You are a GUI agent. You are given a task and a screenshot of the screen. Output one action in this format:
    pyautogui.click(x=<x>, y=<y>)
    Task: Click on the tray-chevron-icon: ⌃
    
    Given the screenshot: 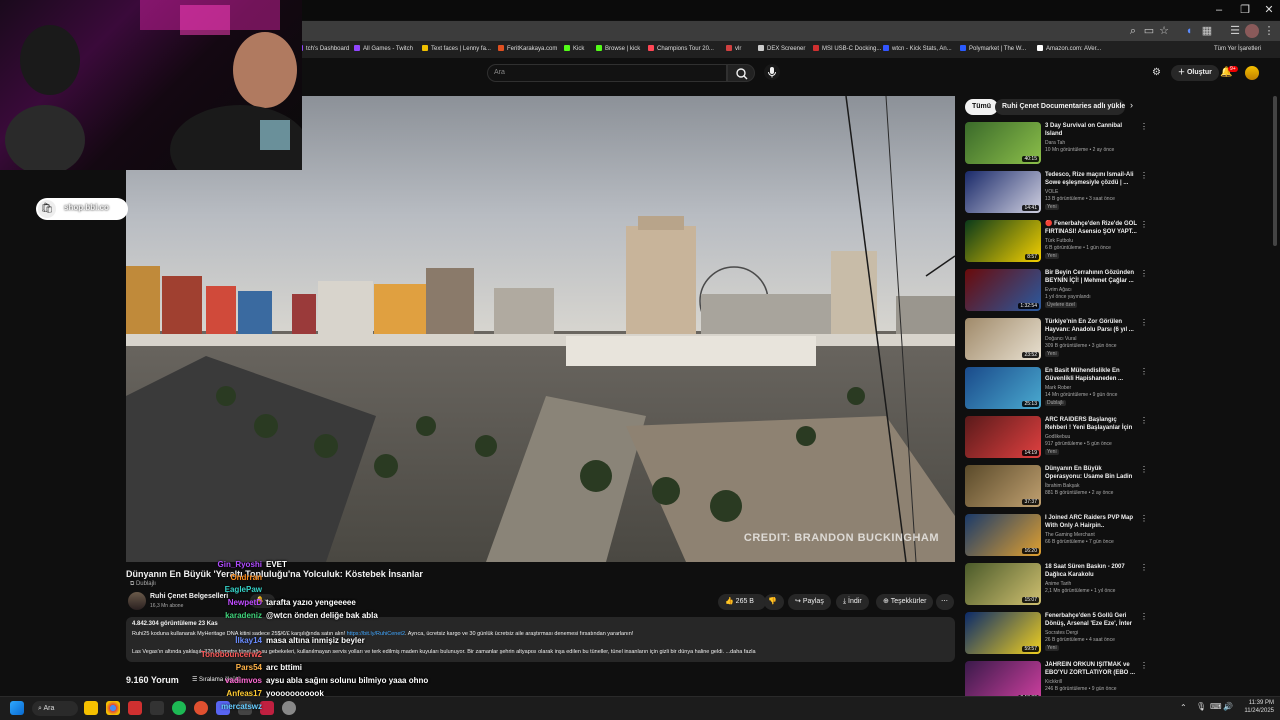 What is the action you would take?
    pyautogui.click(x=1183, y=707)
    